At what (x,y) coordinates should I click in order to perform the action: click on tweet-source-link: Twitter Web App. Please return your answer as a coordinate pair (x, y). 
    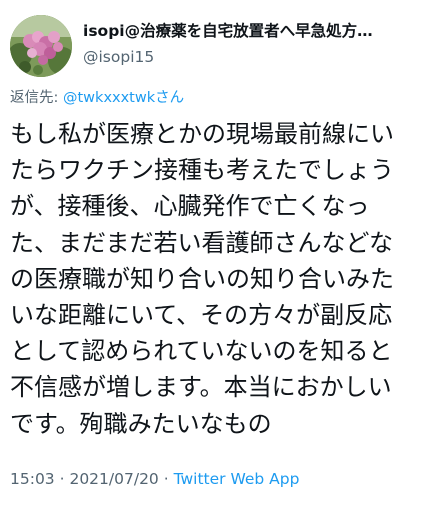
    Looking at the image, I should click on (237, 479).